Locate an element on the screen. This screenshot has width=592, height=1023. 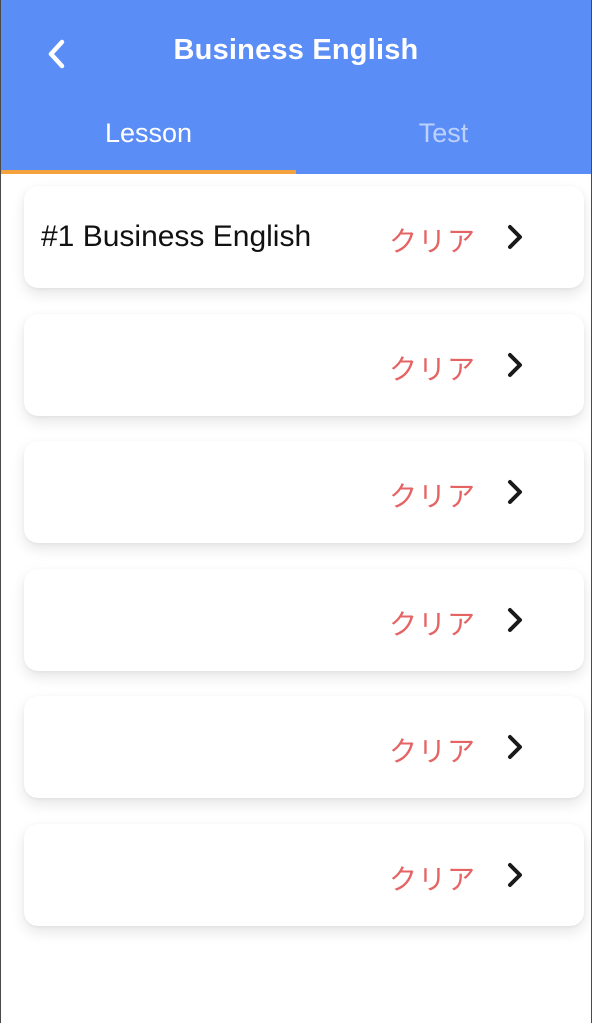
page-title: Business English is located at coordinates (296, 50).